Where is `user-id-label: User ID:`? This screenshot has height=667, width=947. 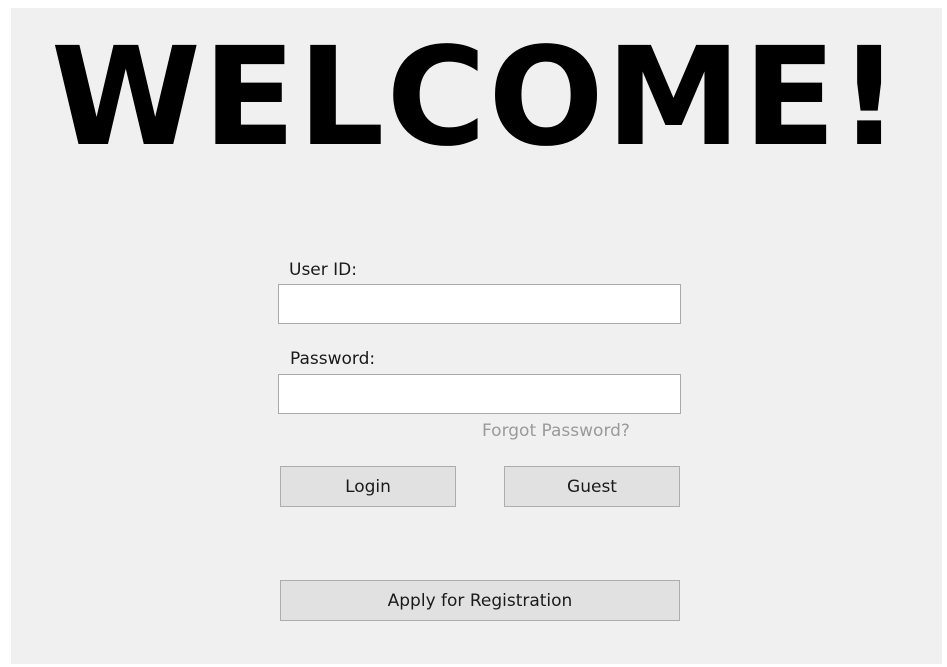
user-id-label: User ID: is located at coordinates (323, 270).